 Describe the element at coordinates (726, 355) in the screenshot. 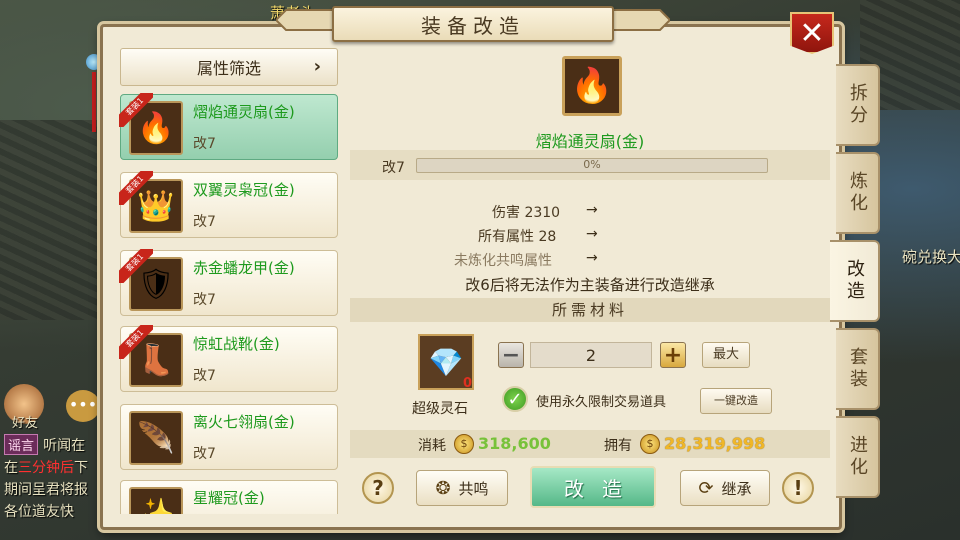

I see `max-button: 最大` at that location.